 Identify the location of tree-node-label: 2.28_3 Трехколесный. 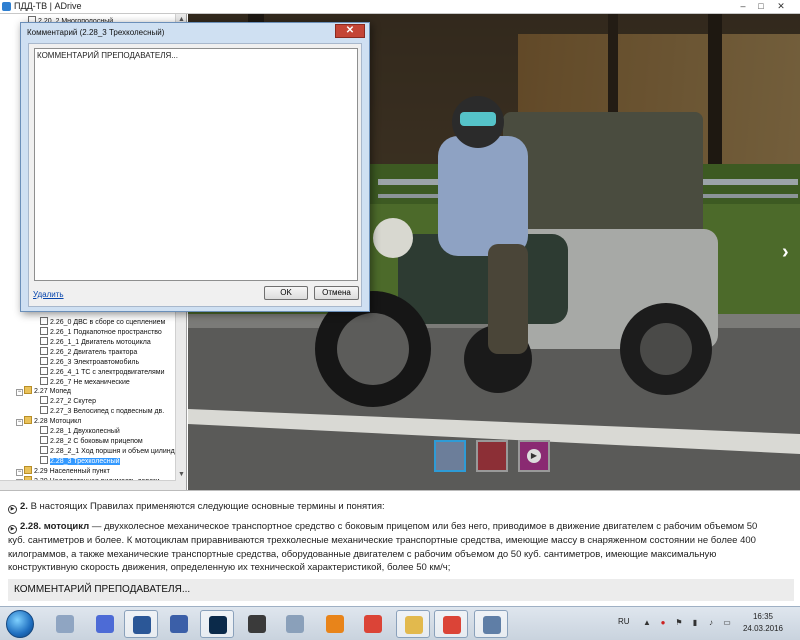
(85, 461).